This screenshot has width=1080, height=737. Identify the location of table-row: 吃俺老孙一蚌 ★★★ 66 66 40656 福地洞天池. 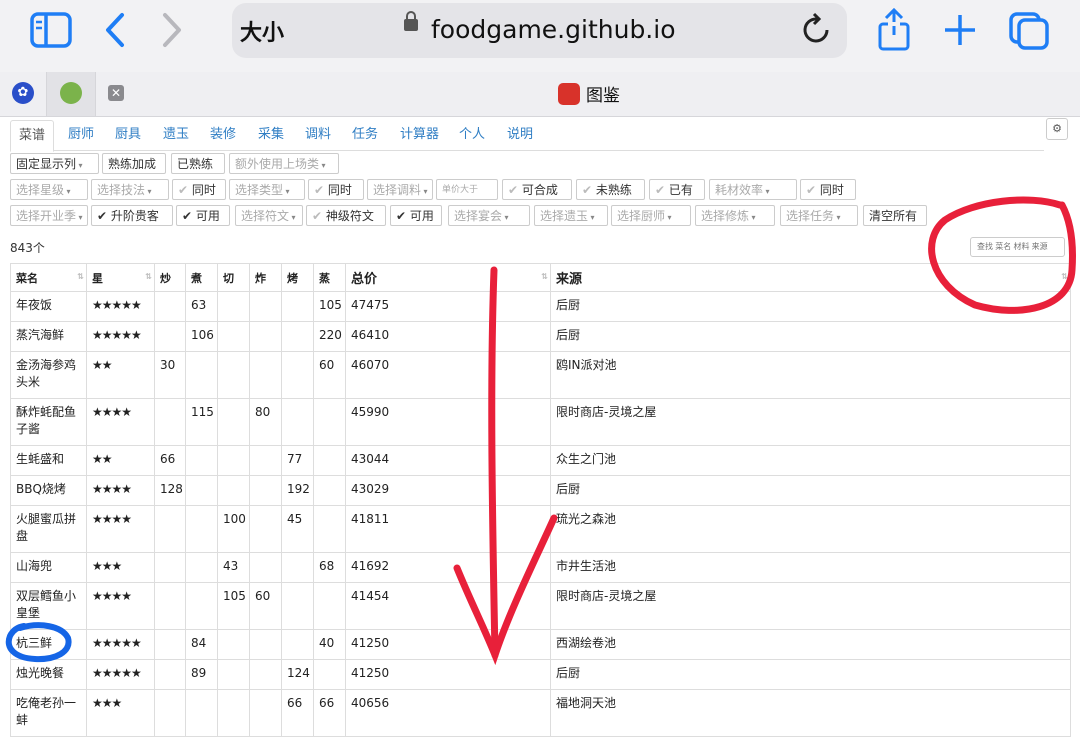
(540, 713).